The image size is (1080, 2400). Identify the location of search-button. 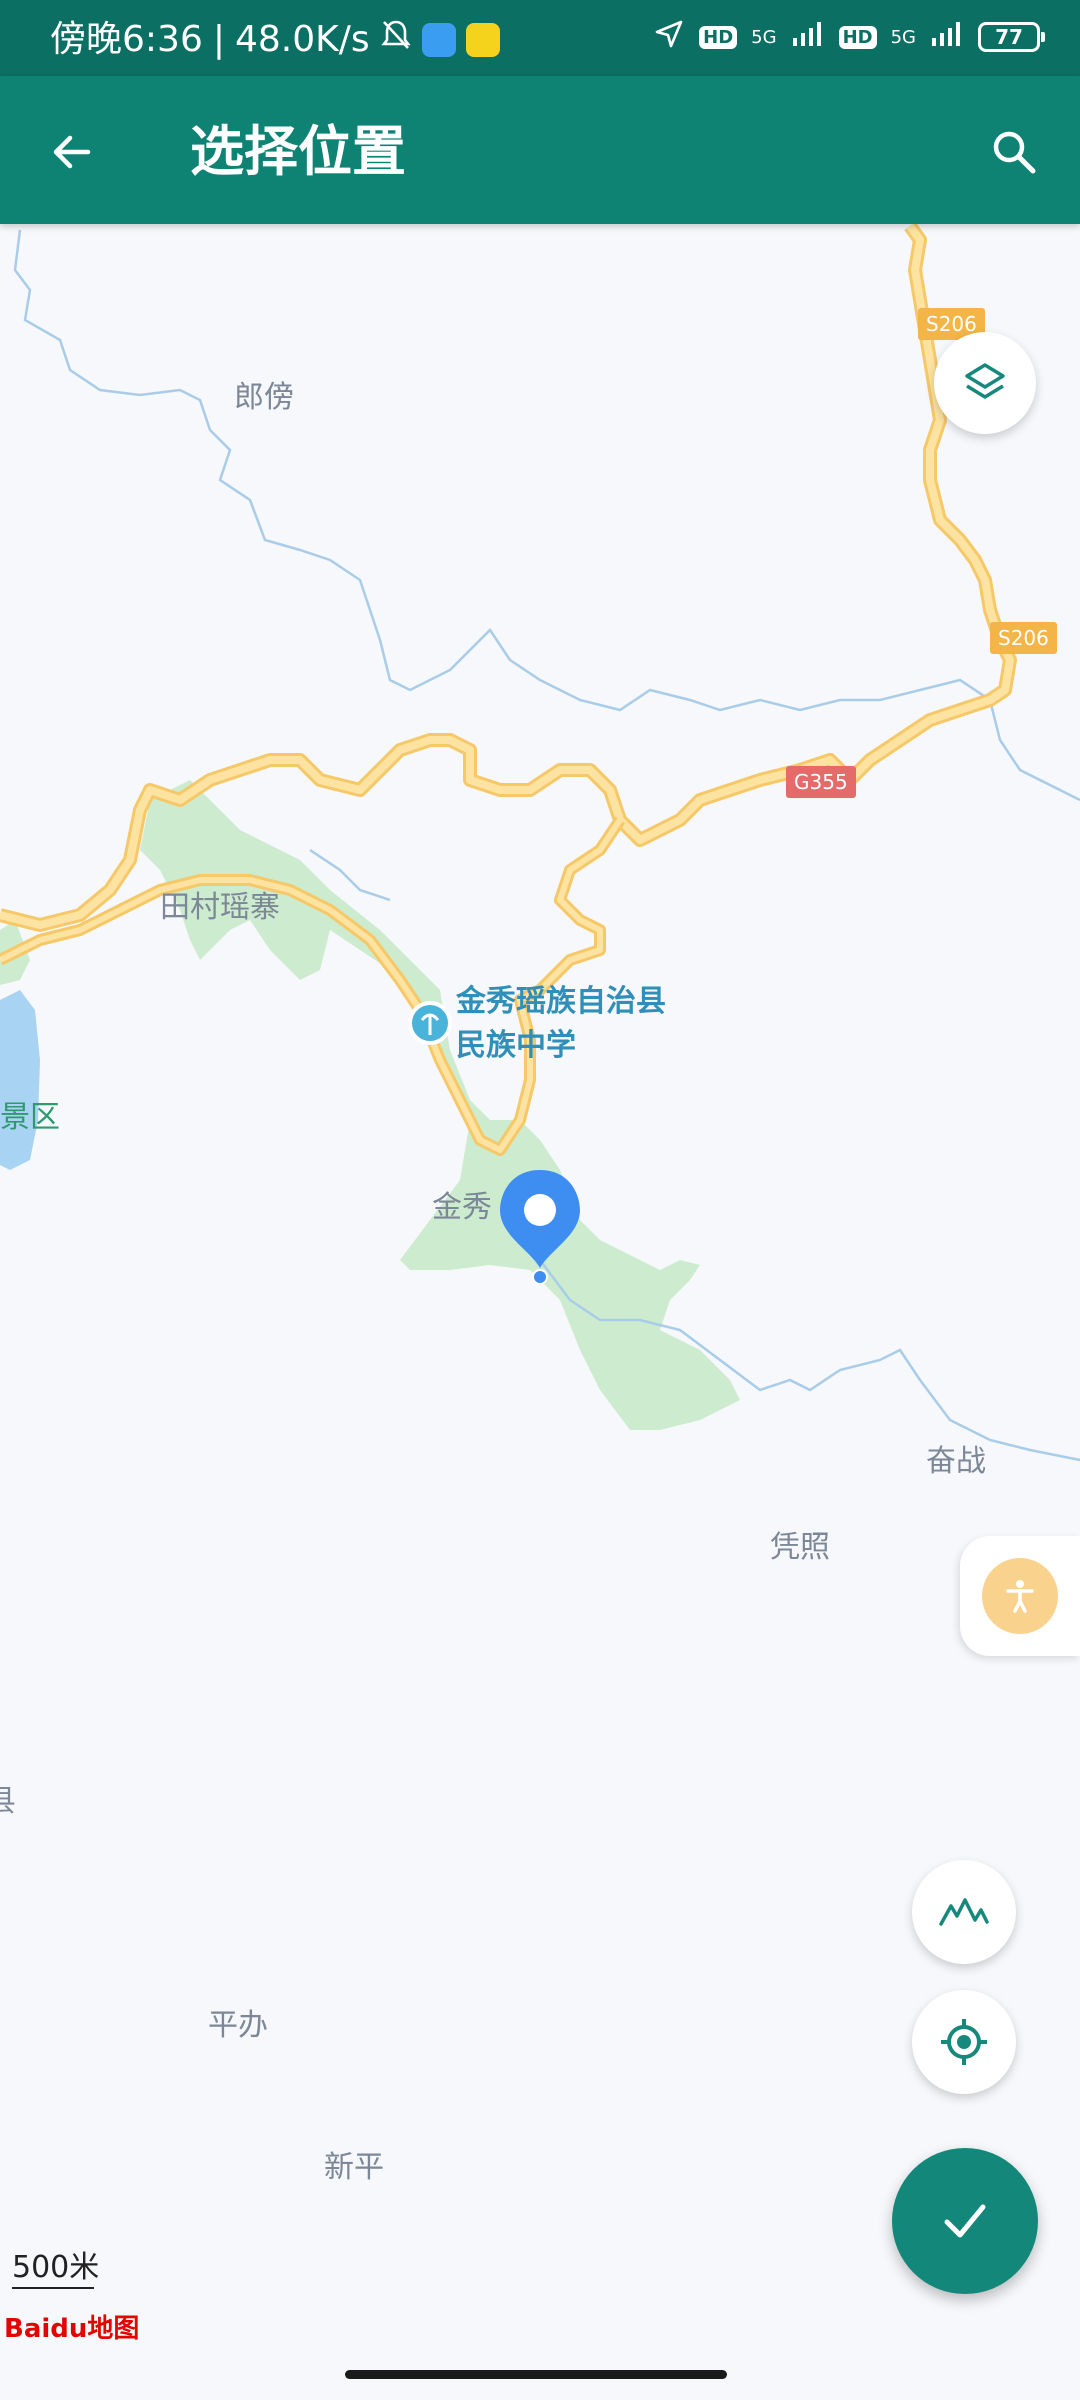
(1014, 152).